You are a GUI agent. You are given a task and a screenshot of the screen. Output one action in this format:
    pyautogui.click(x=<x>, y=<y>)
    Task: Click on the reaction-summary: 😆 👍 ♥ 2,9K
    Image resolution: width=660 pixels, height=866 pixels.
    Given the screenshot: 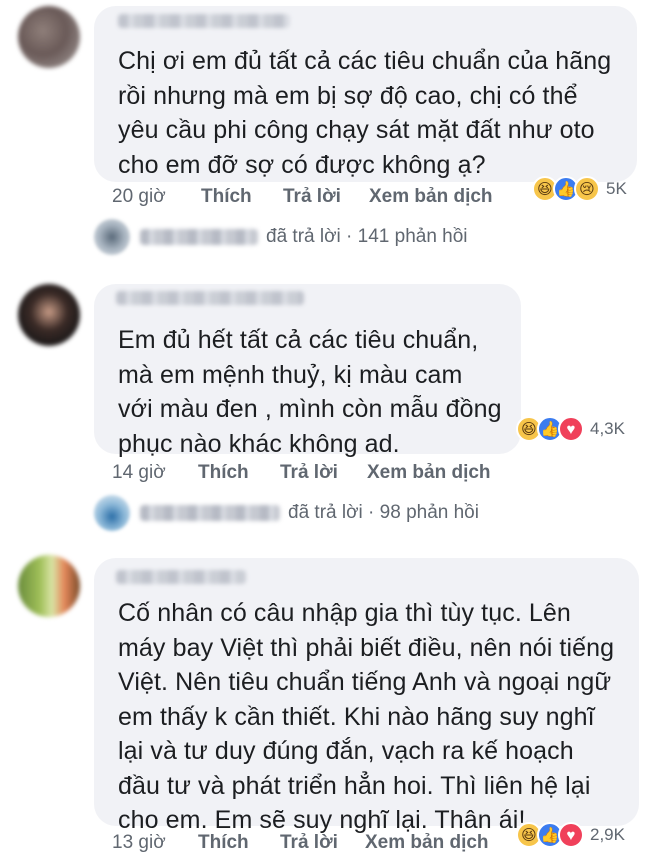 What is the action you would take?
    pyautogui.click(x=570, y=835)
    